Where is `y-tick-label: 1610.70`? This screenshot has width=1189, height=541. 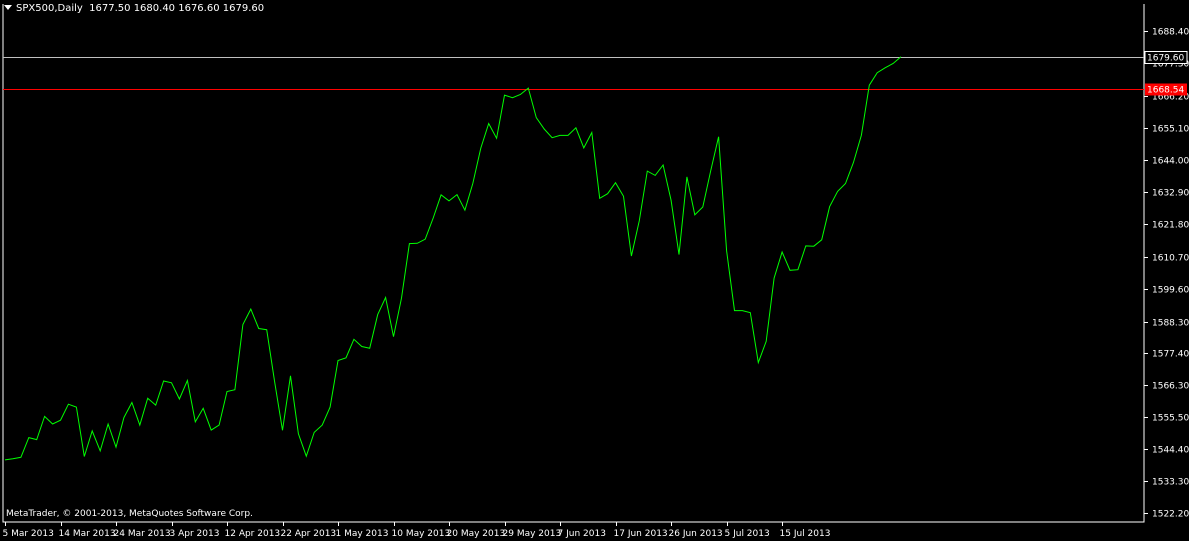
y-tick-label: 1610.70 is located at coordinates (1170, 259).